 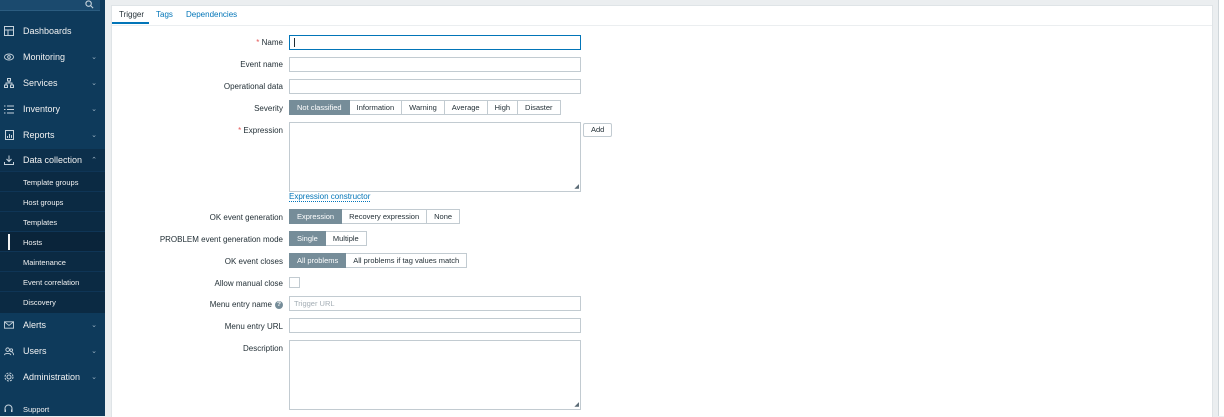 I want to click on severity-disaster: Disaster, so click(x=539, y=107).